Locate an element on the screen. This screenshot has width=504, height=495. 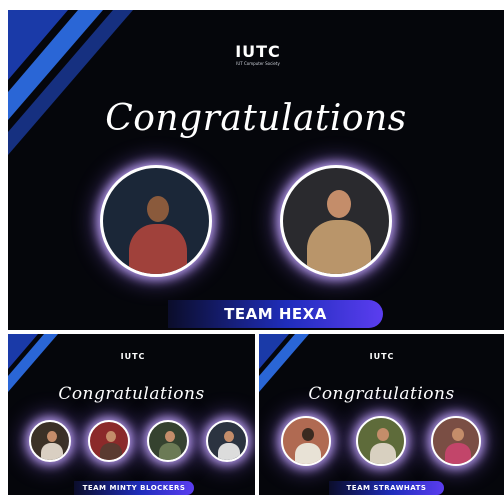
team-banner: TEAM HEXA is located at coordinates (275, 314).